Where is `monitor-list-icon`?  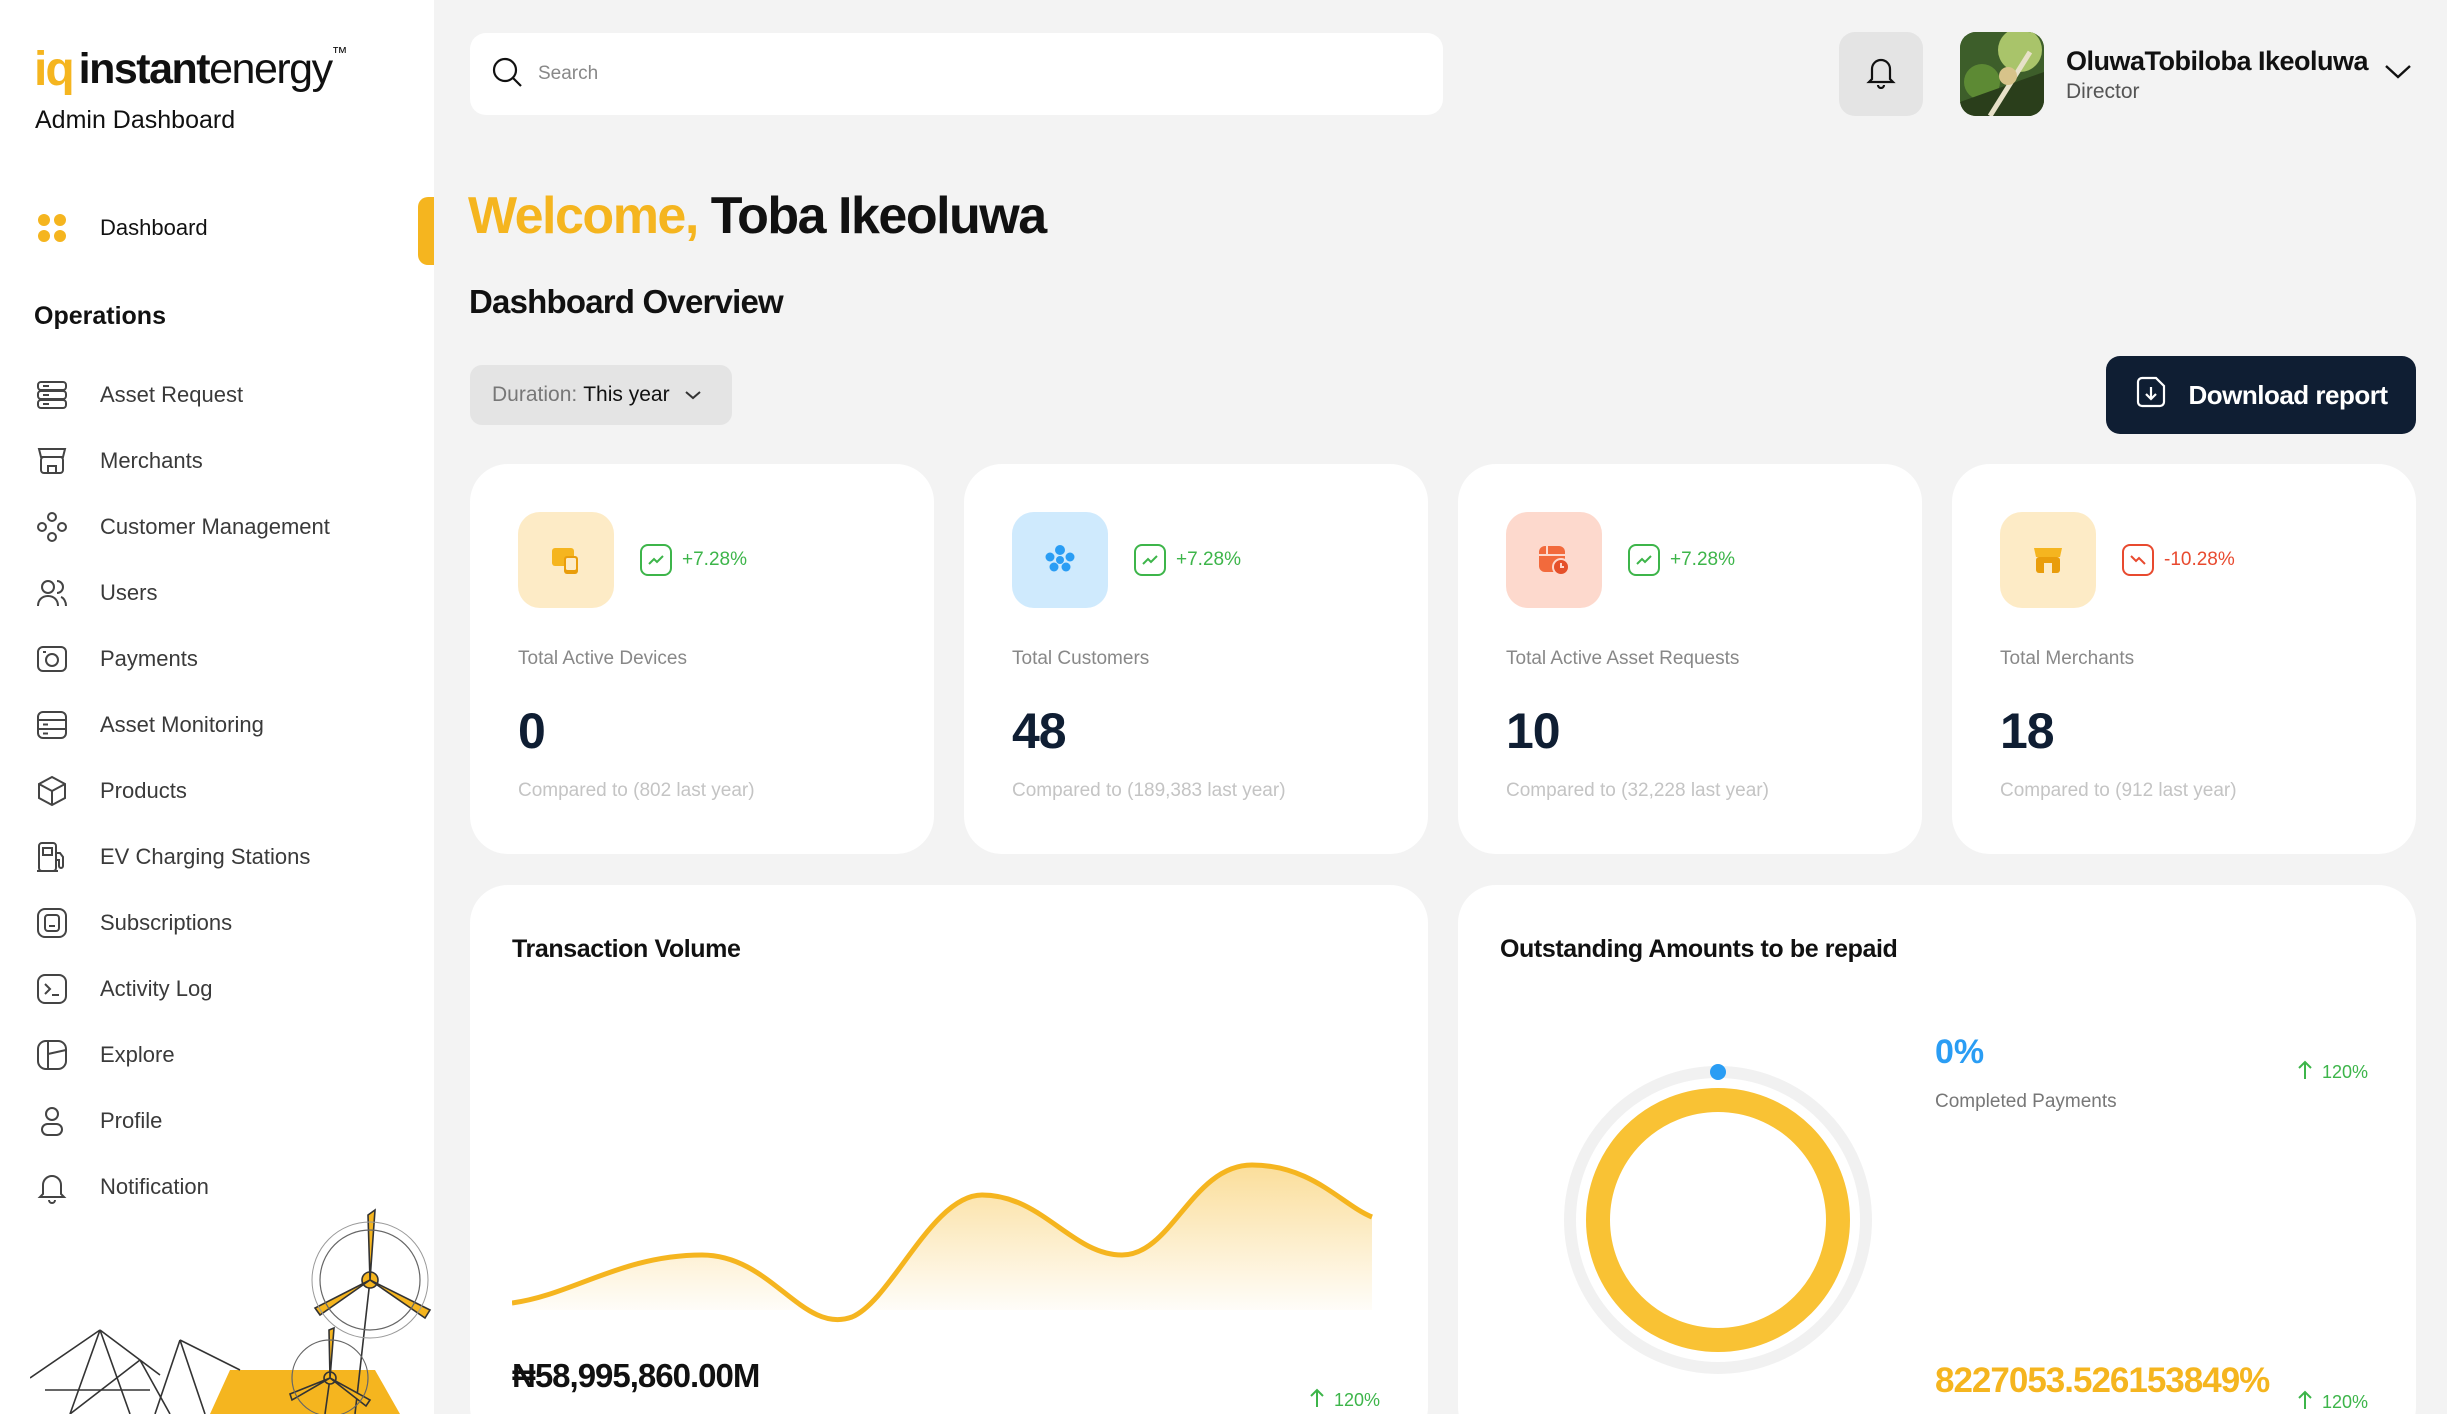
monitor-list-icon is located at coordinates (52, 725).